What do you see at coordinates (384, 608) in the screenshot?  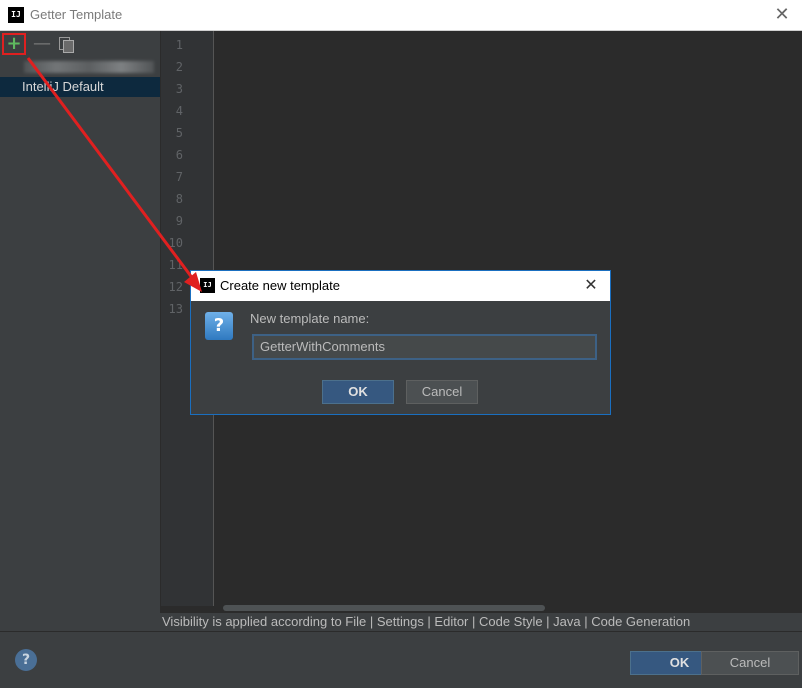 I see `scrollbar-thumb` at bounding box center [384, 608].